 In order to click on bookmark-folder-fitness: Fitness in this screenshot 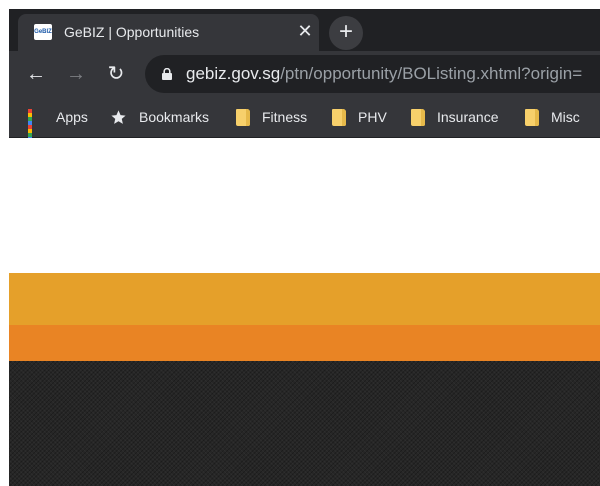, I will do `click(271, 117)`.